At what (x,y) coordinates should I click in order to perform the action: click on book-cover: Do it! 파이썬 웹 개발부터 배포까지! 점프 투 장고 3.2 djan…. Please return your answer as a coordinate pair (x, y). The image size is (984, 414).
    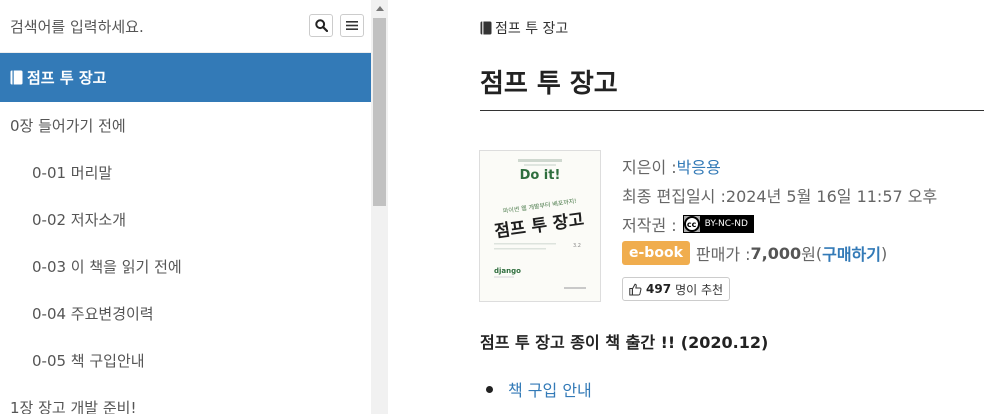
    Looking at the image, I should click on (540, 226).